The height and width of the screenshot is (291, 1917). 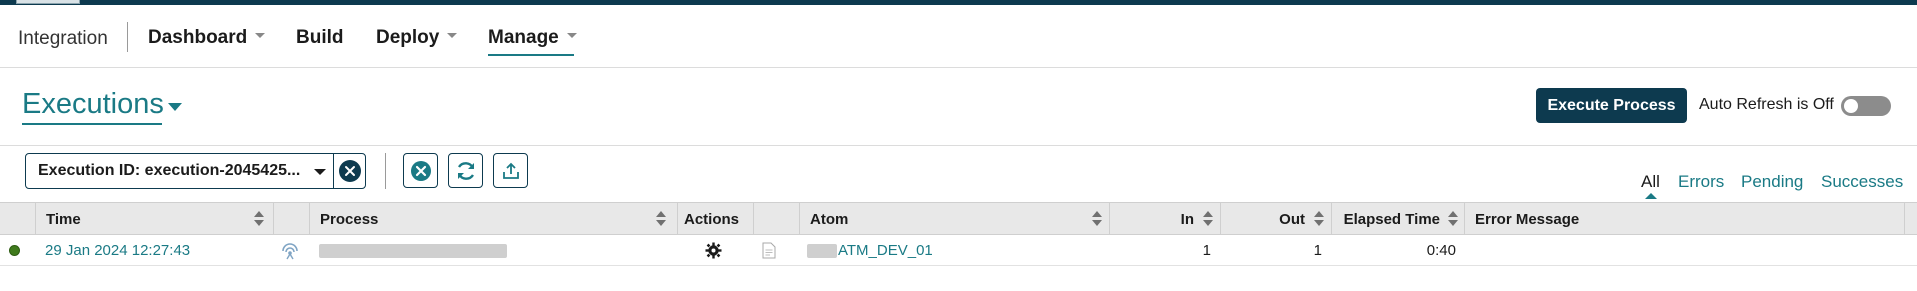 What do you see at coordinates (494, 219) in the screenshot?
I see `column-header-process: Process` at bounding box center [494, 219].